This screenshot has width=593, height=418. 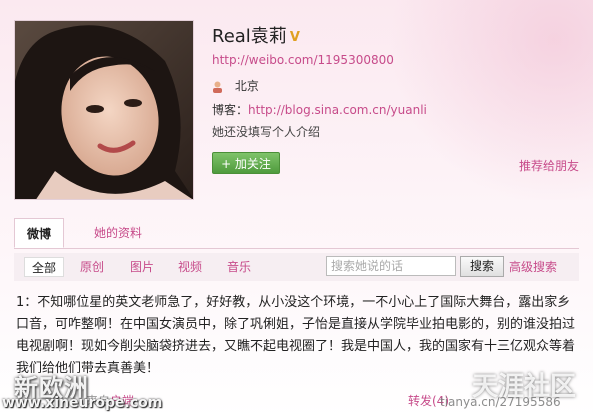 I want to click on location-row: 北京, so click(x=235, y=85).